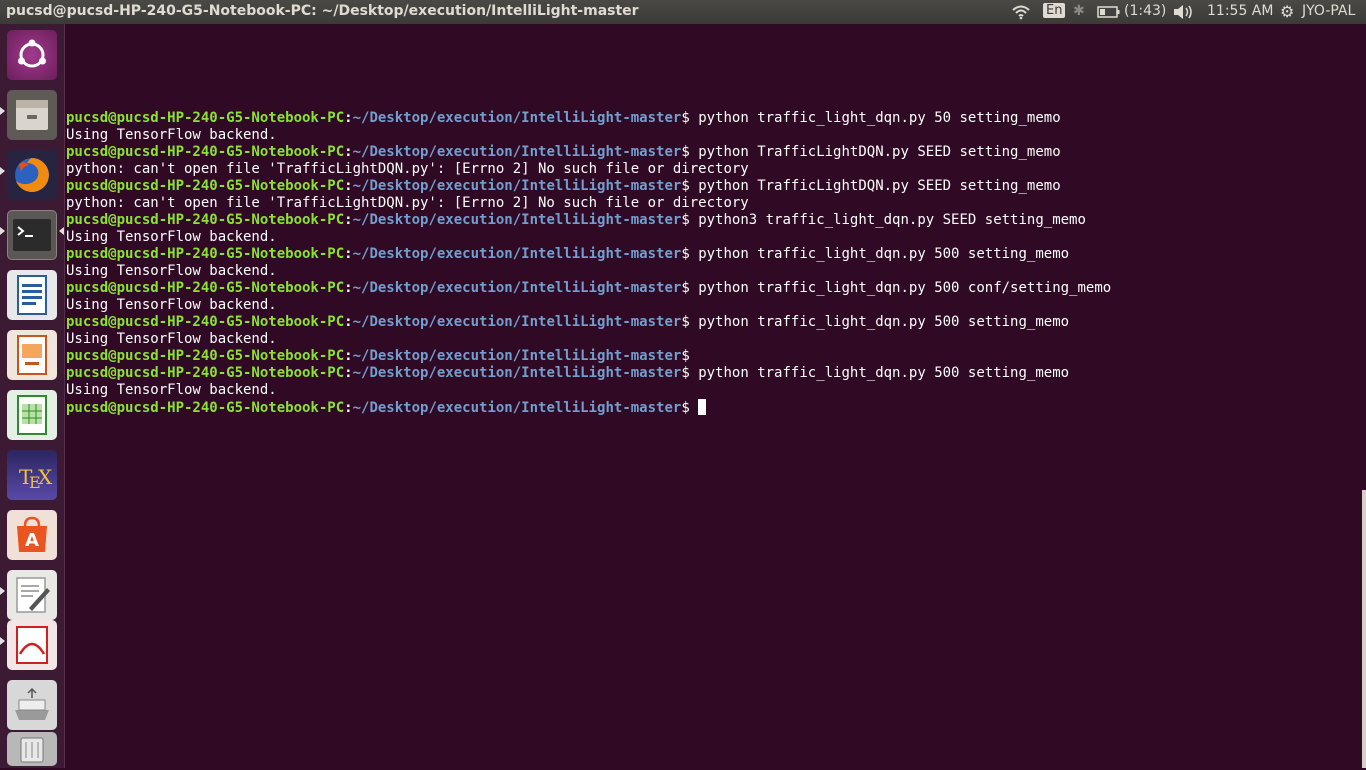 Image resolution: width=1366 pixels, height=770 pixels. Describe the element at coordinates (32, 595) in the screenshot. I see `text-editor-icon` at that location.